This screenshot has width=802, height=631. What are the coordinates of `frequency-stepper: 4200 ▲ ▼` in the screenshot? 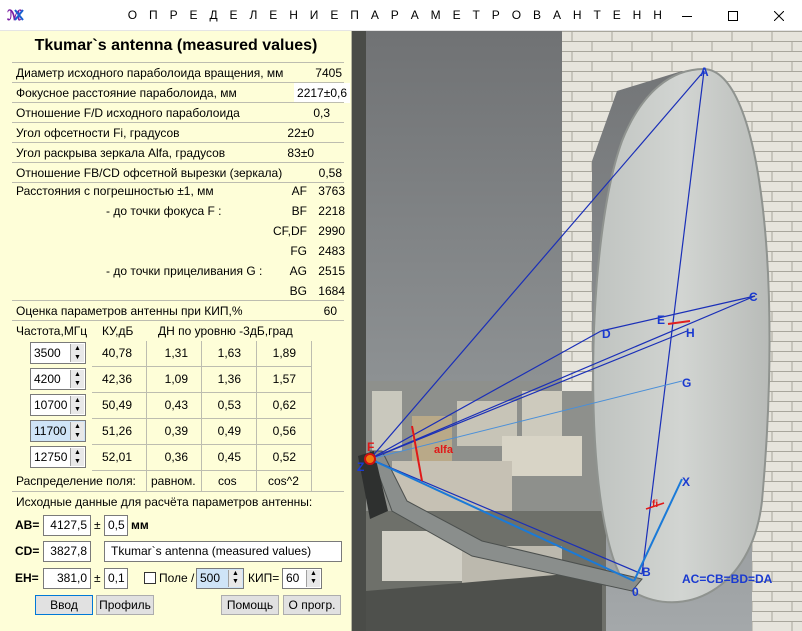 It's located at (58, 379).